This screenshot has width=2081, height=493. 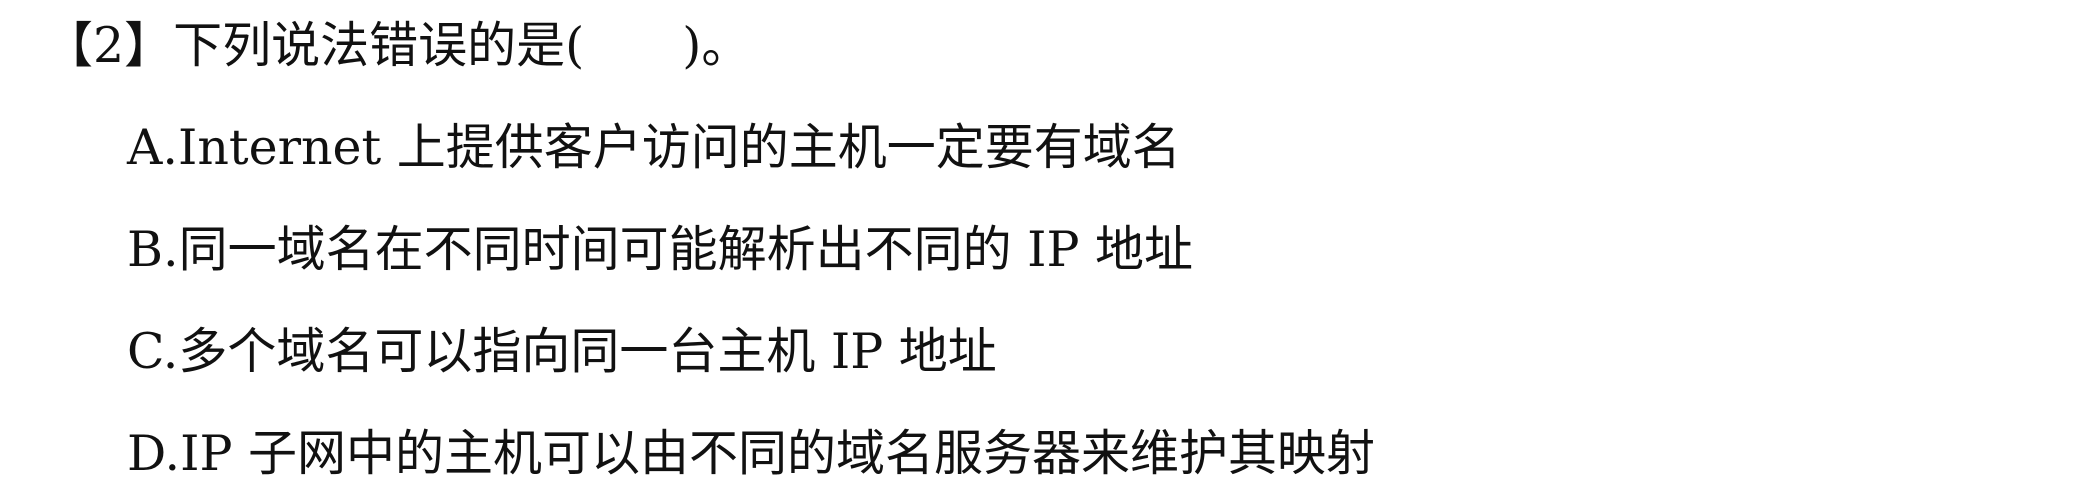 I want to click on option-c: C.多个域名可以指向同一台主机 IP 地址, so click(x=562, y=351).